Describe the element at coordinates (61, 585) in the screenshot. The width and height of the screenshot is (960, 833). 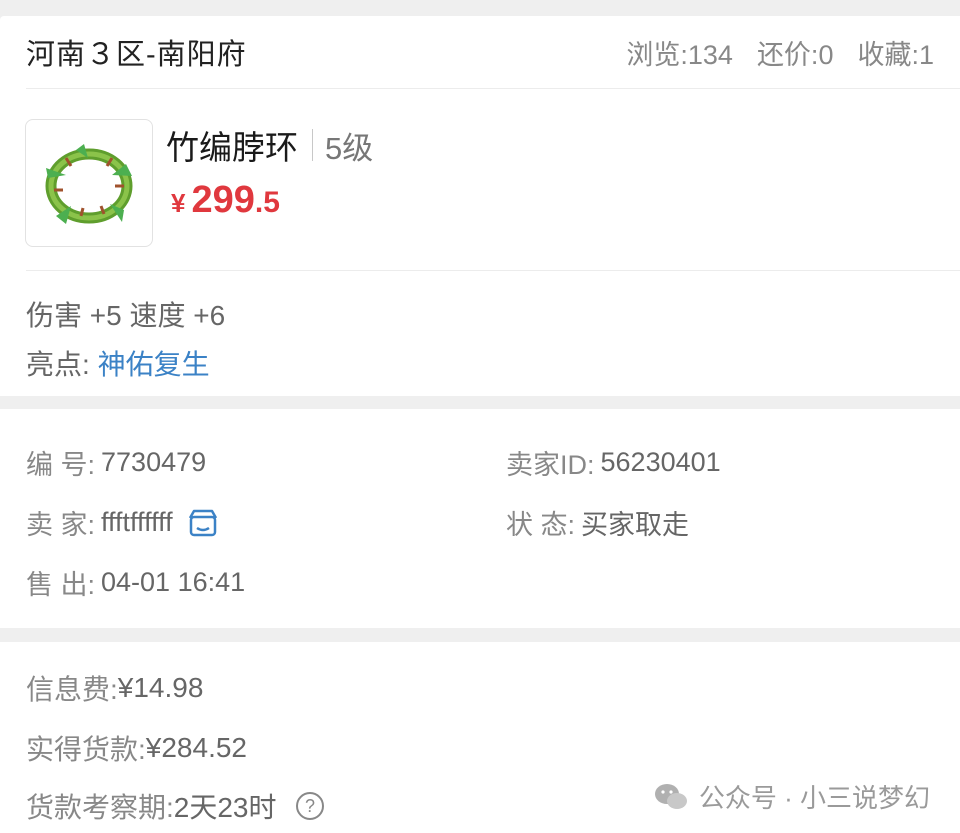
I see `sold-label: 售 出:` at that location.